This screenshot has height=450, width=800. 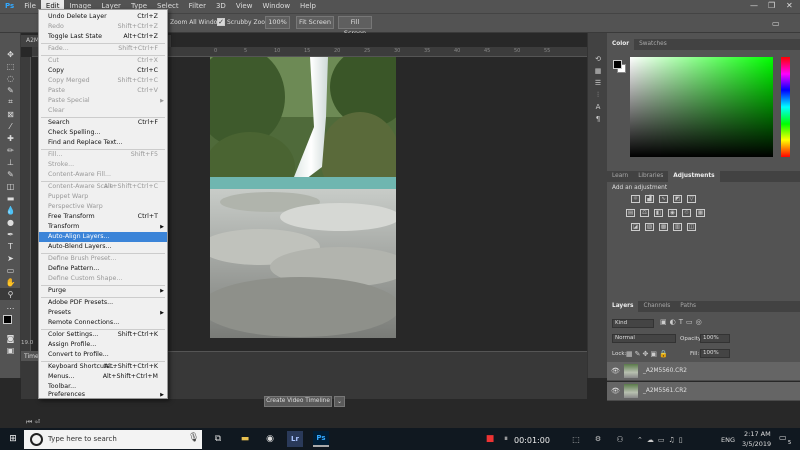 I want to click on tab-color: Color, so click(x=621, y=44).